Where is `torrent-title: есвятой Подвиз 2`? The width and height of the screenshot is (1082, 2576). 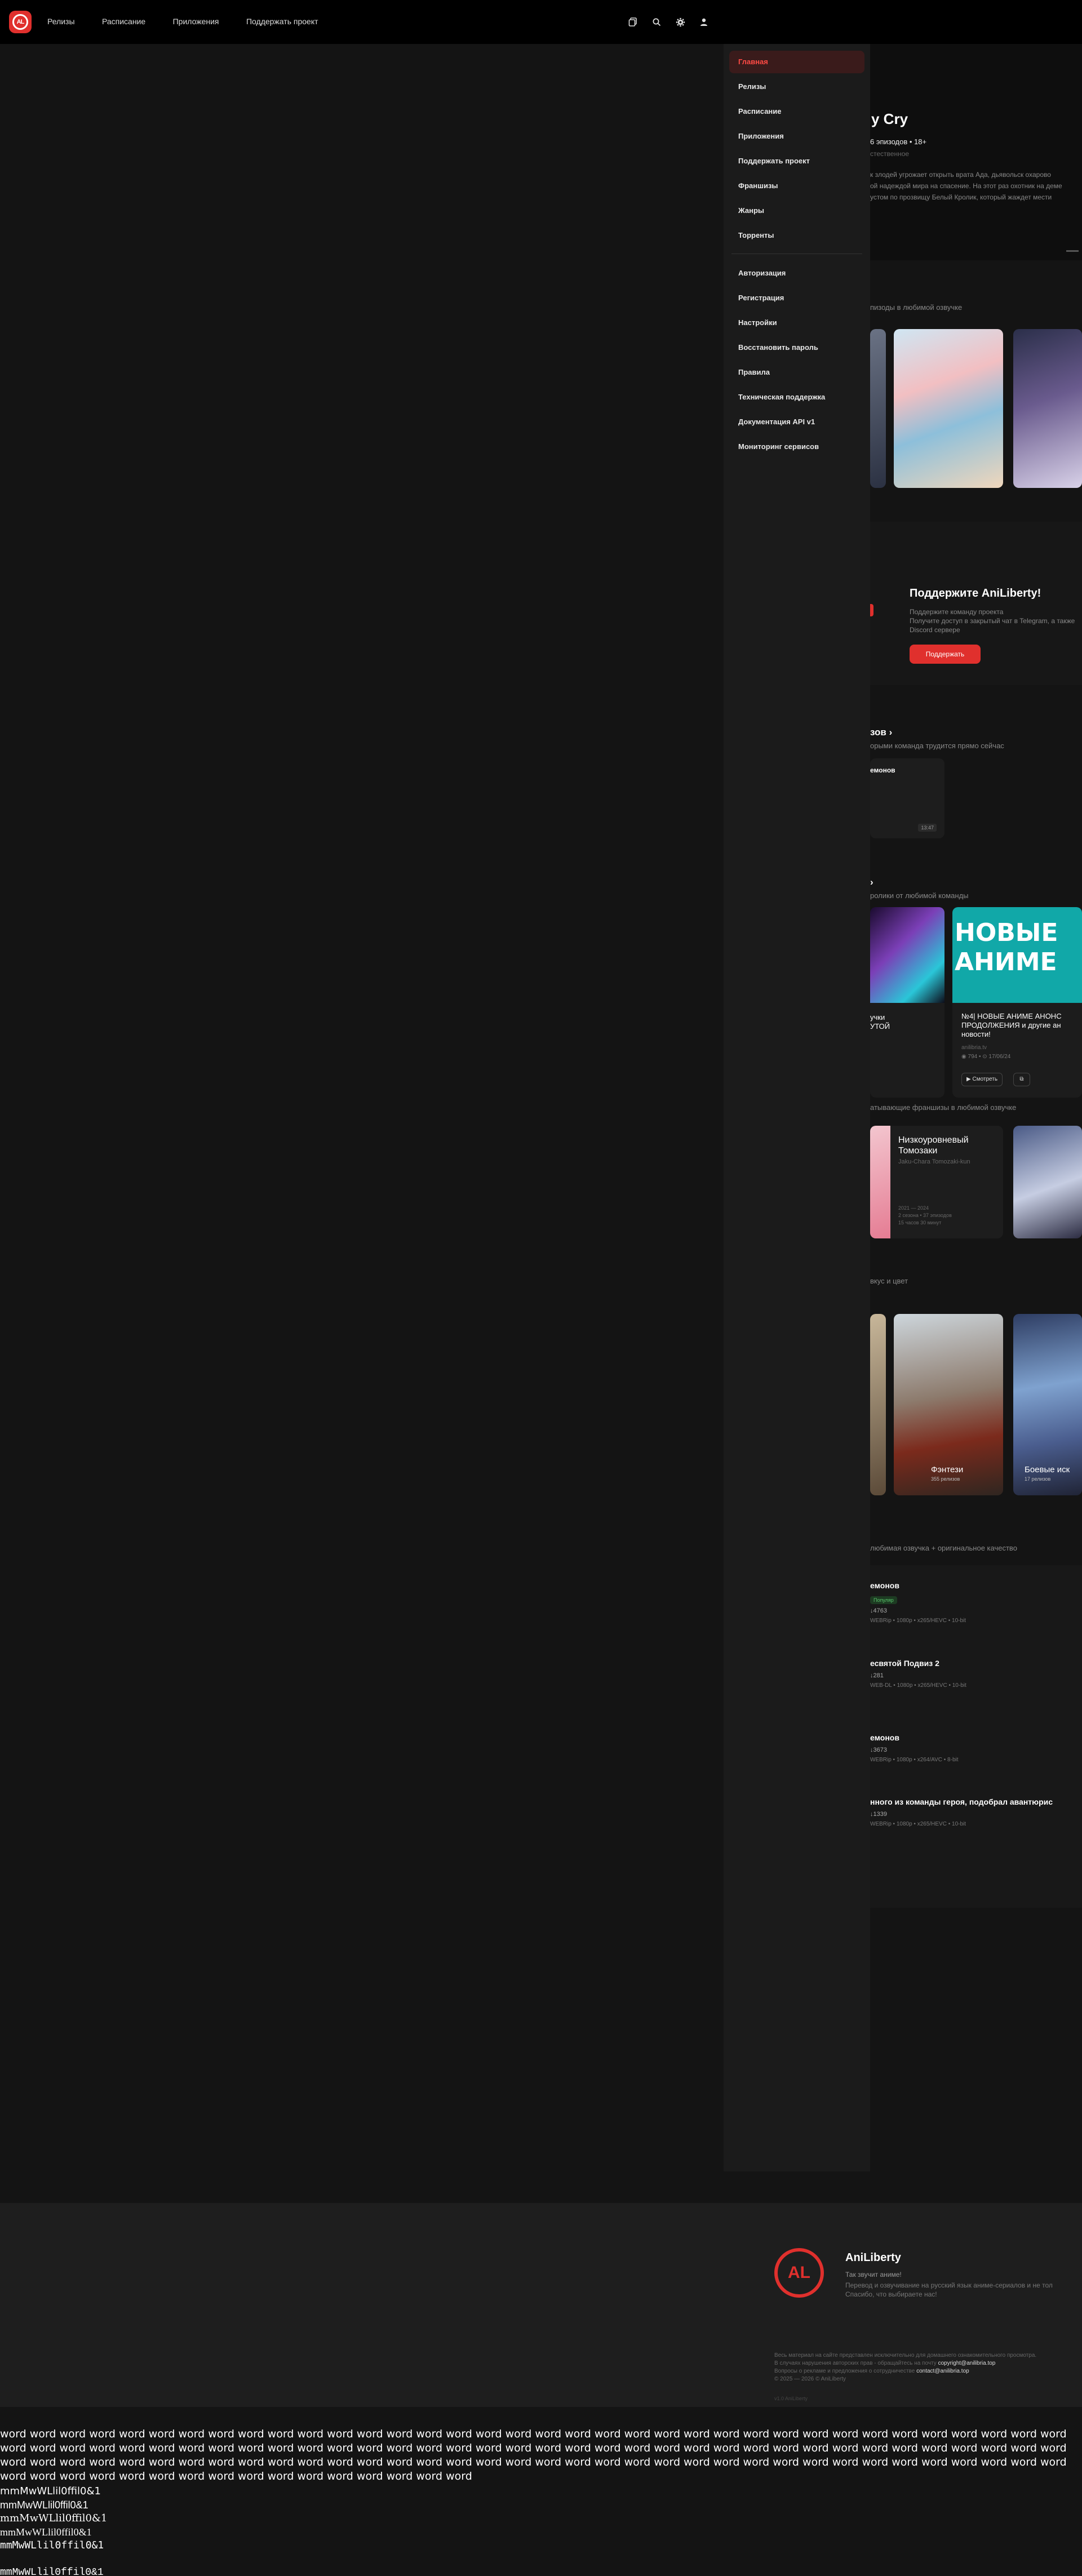 torrent-title: есвятой Подвиз 2 is located at coordinates (904, 1663).